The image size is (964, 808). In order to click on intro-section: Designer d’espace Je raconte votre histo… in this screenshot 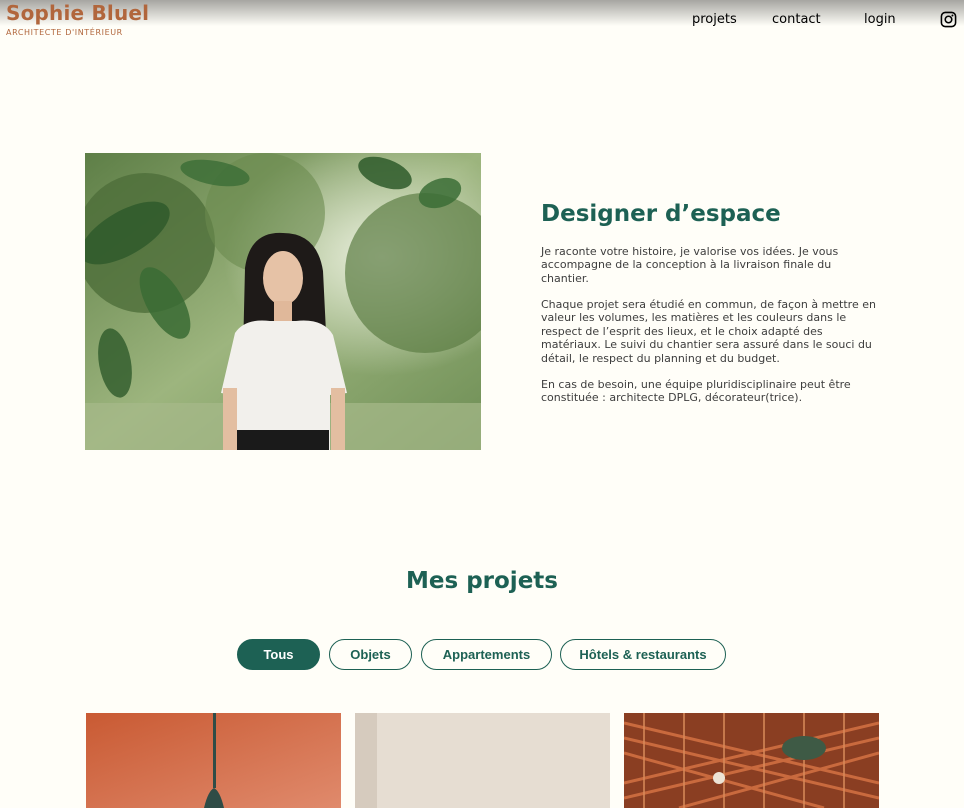, I will do `click(711, 302)`.